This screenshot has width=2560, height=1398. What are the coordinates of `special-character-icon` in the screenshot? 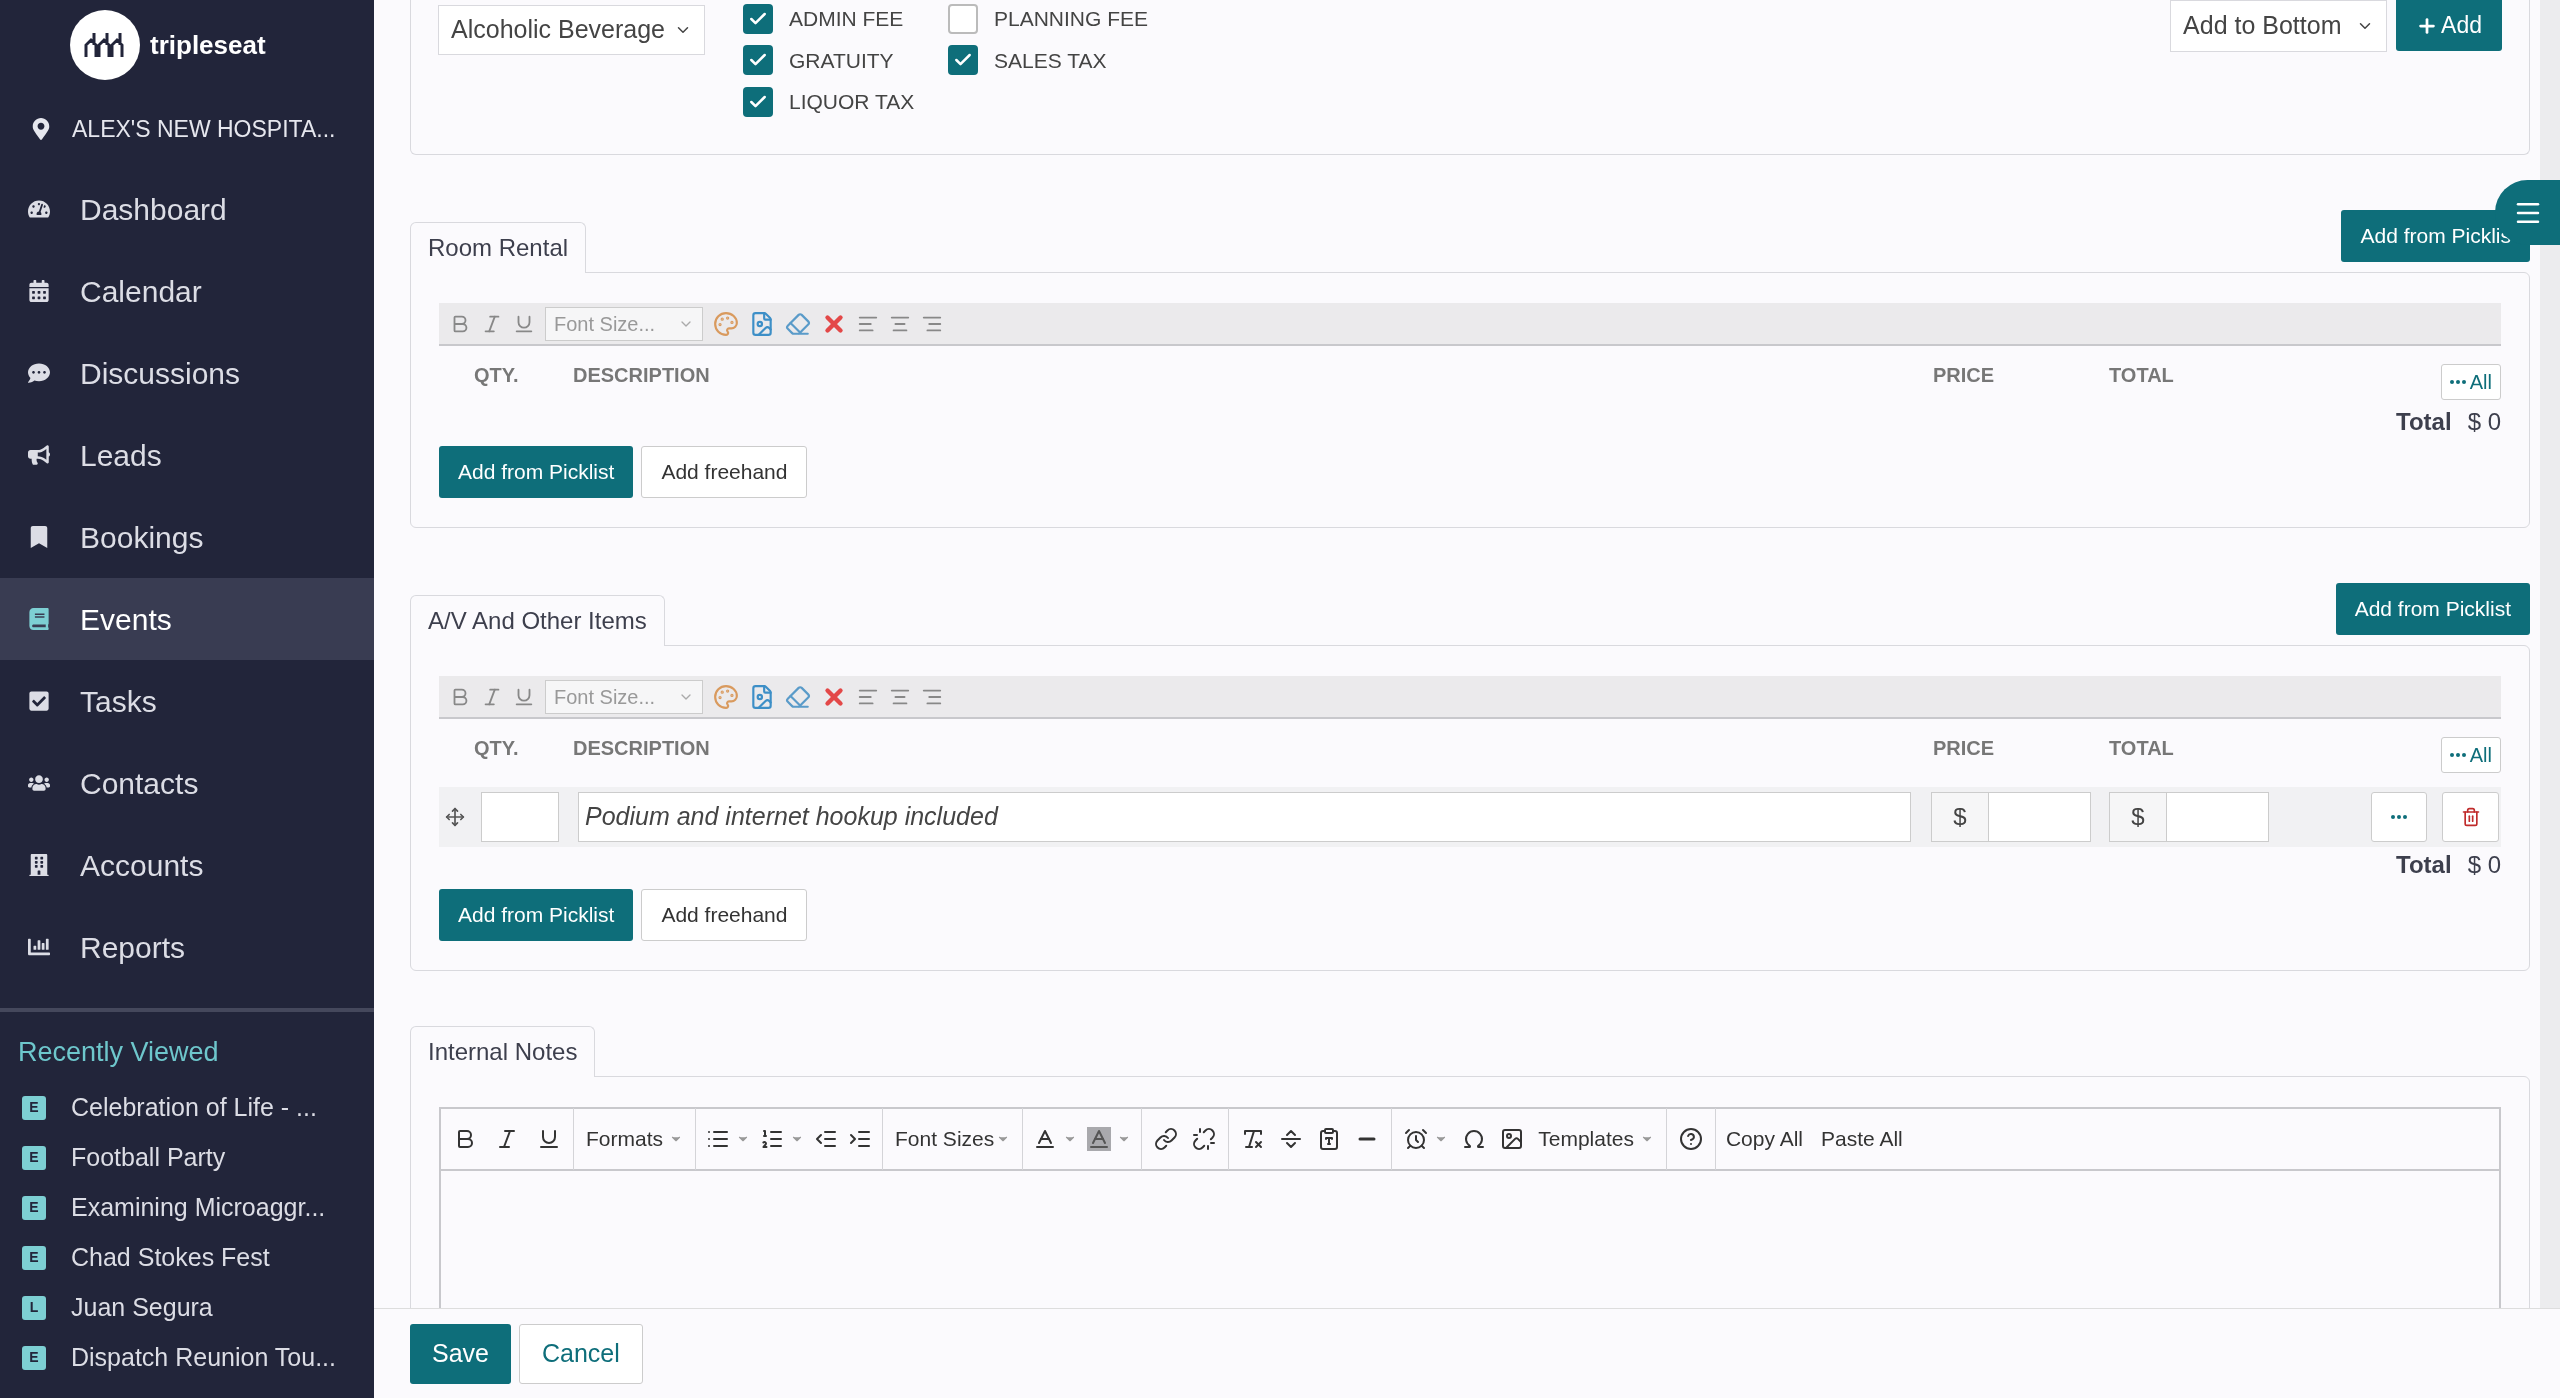 It's located at (1474, 1139).